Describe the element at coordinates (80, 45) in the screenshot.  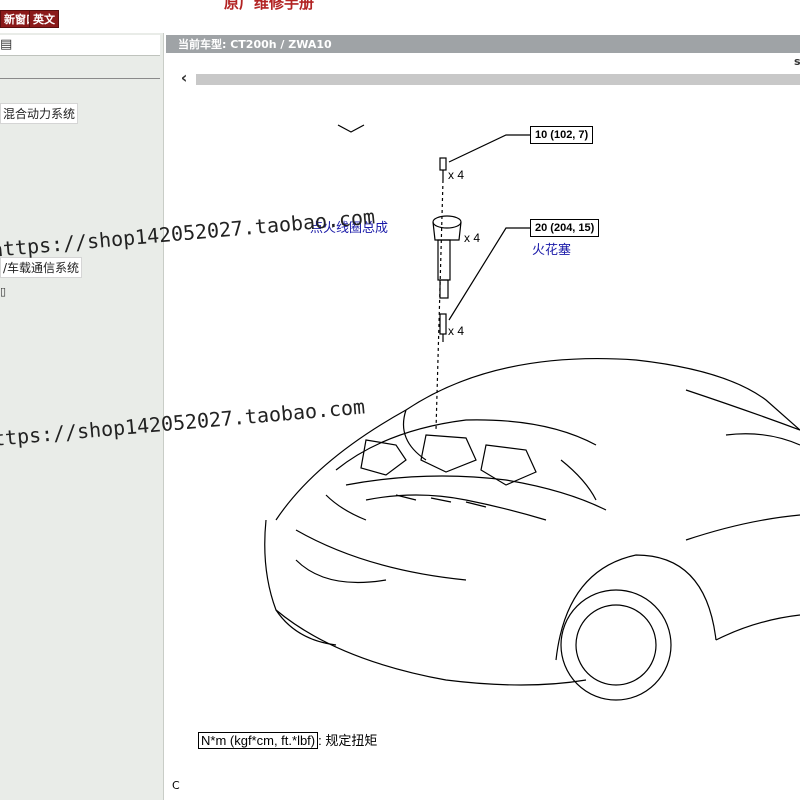
I see `sidebar-header: ▤` at that location.